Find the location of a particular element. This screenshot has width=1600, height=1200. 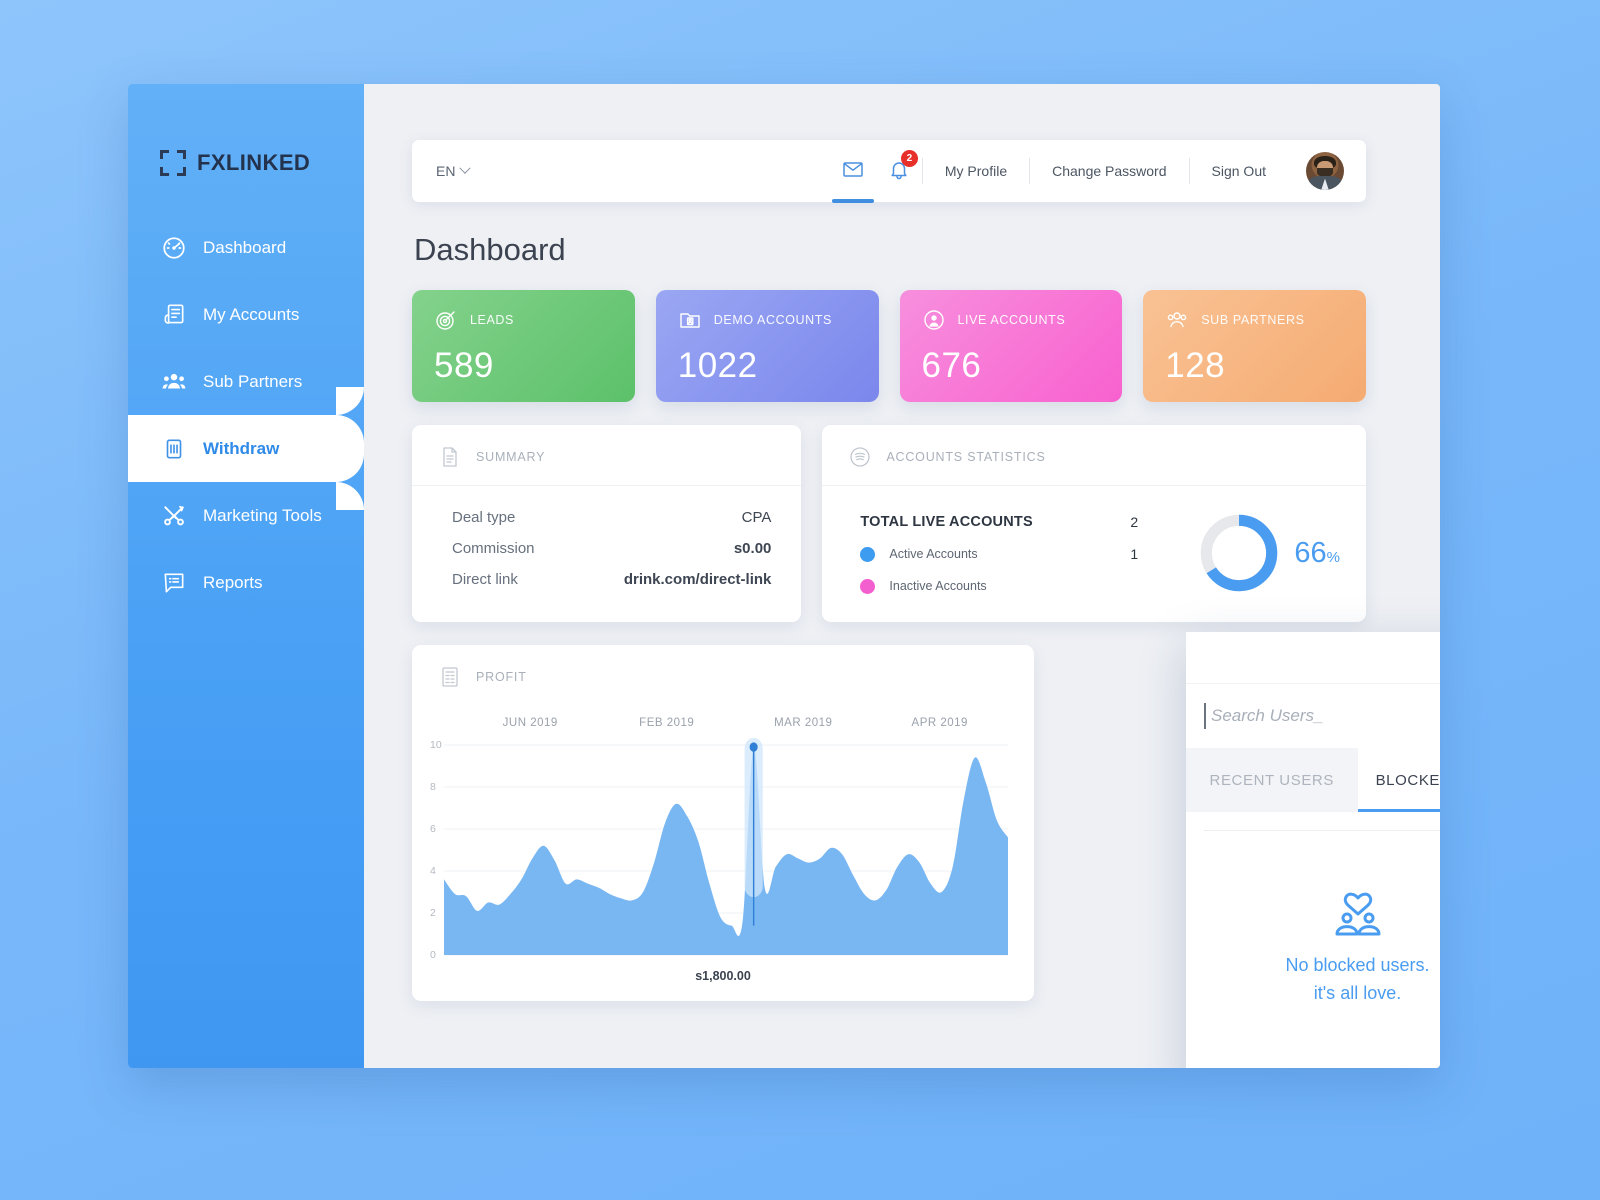

accounts-values: 2 1 is located at coordinates (1160, 554).